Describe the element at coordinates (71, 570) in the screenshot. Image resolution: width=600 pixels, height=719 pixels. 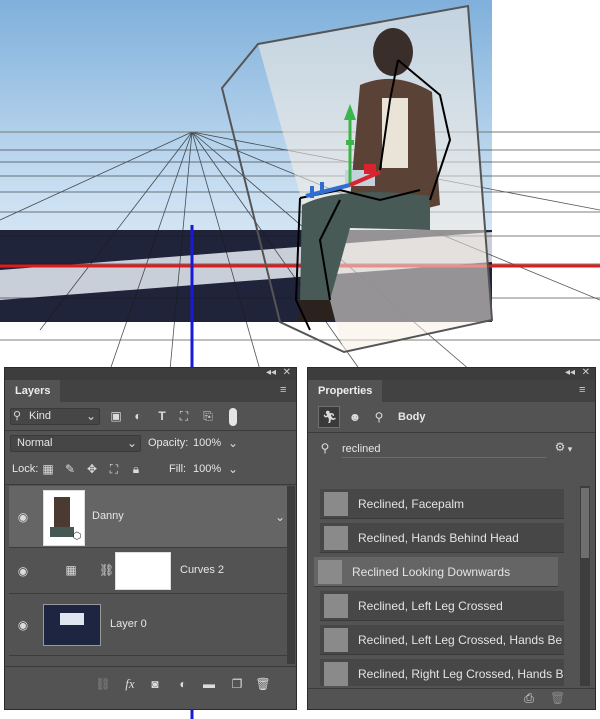
I see `curves-adjustment-icon: ▦` at that location.